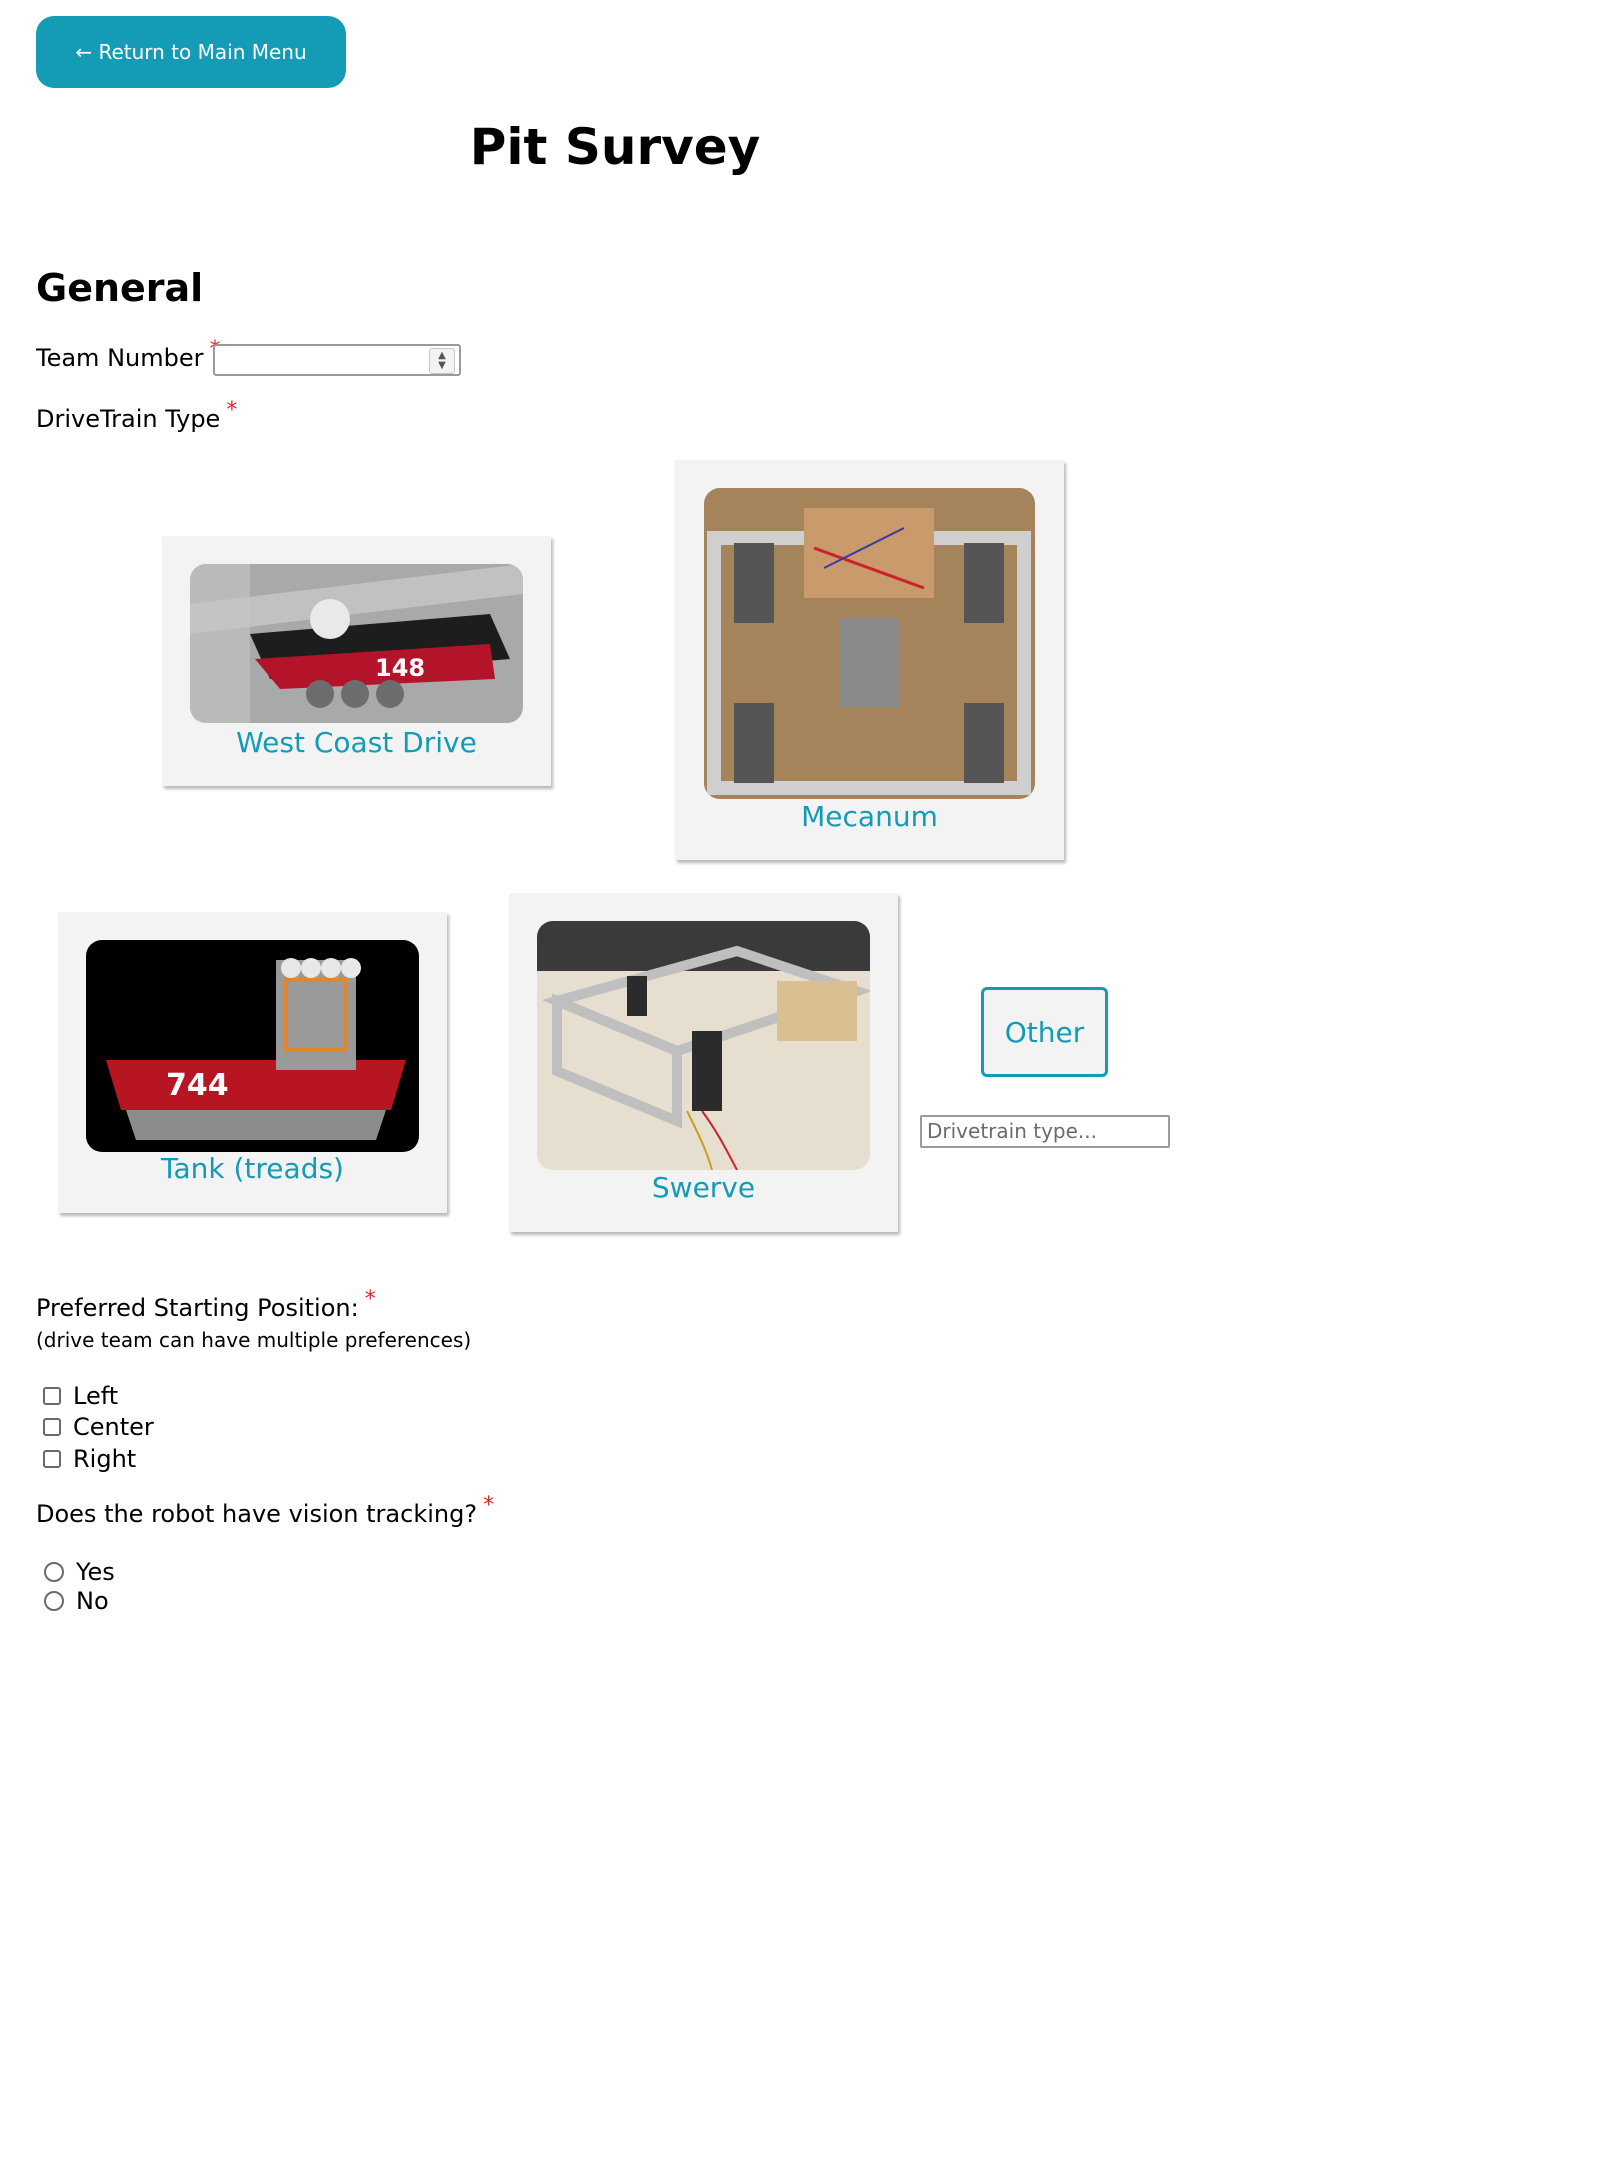 This screenshot has width=1620, height=2160. What do you see at coordinates (120, 288) in the screenshot?
I see `section-heading-general: General` at bounding box center [120, 288].